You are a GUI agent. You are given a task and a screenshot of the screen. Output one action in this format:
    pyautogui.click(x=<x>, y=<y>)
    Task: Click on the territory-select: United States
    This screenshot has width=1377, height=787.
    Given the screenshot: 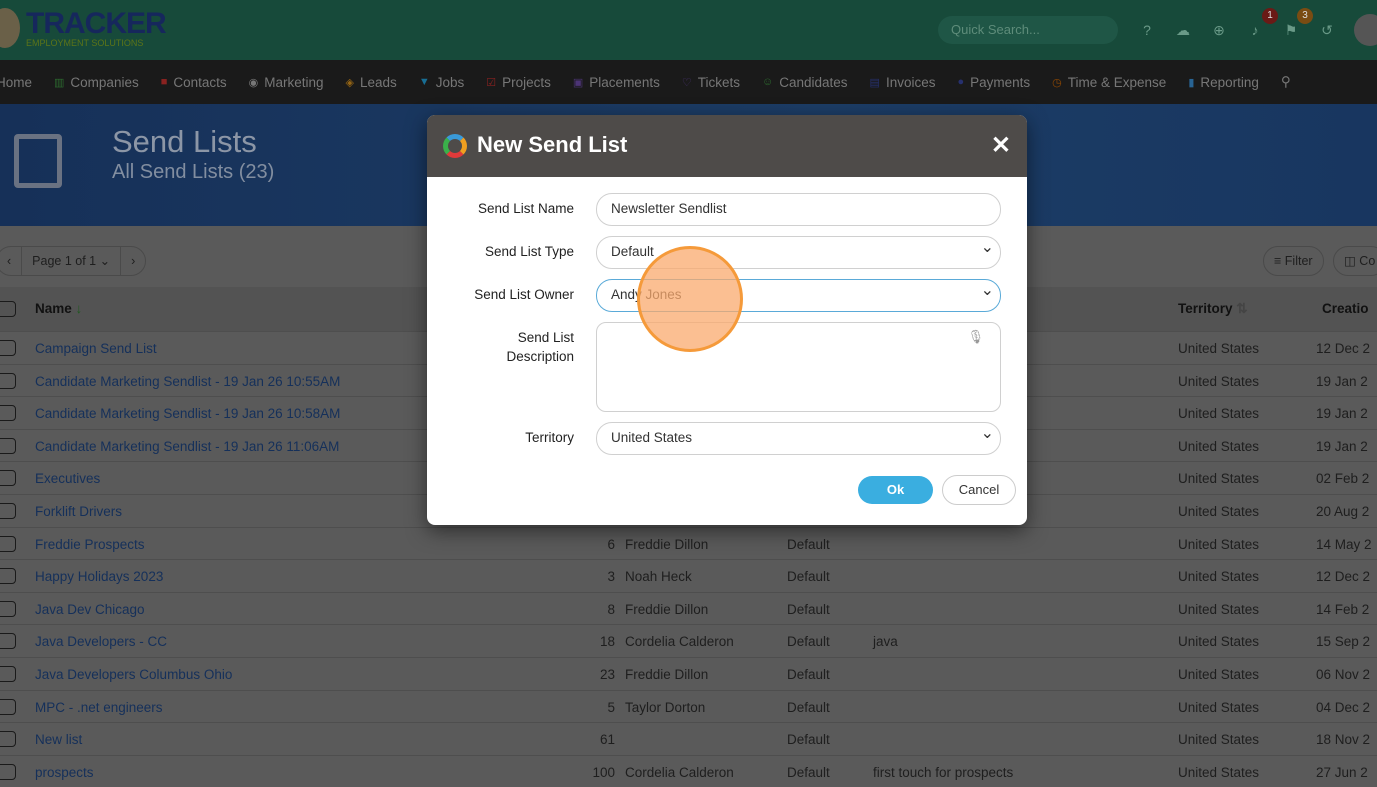 What is the action you would take?
    pyautogui.click(x=798, y=438)
    